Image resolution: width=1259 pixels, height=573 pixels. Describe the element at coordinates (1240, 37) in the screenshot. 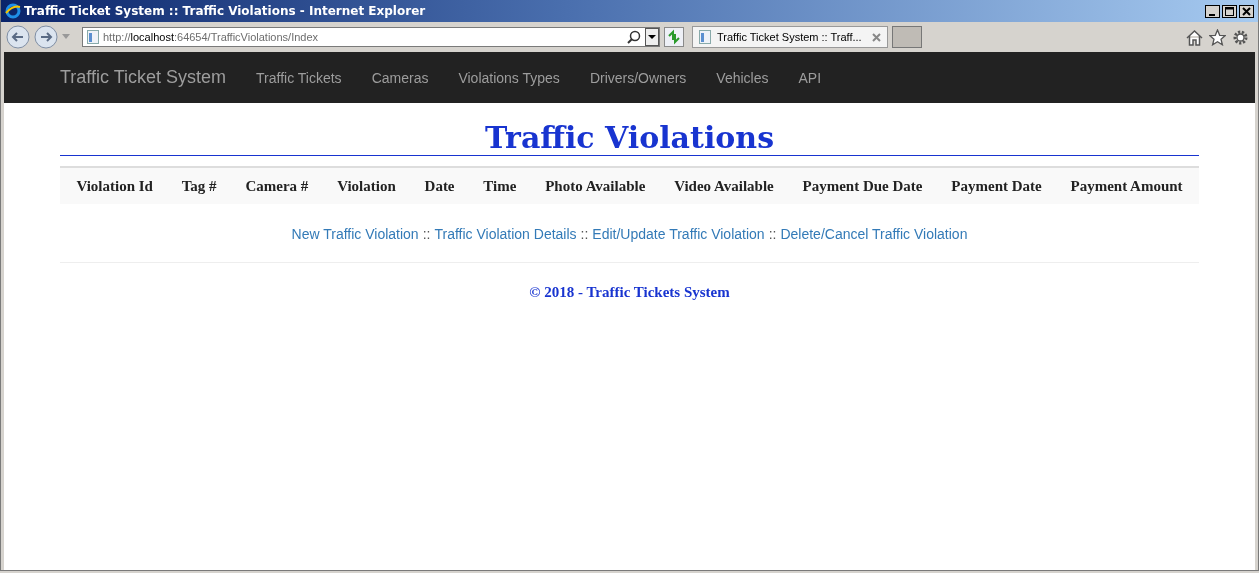

I see `settings-icon` at that location.